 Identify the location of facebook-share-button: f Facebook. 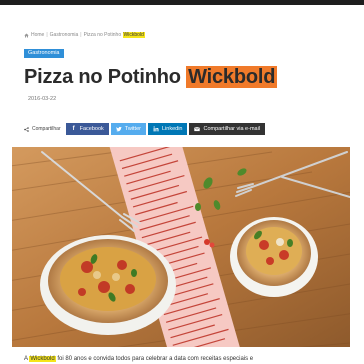
(87, 129).